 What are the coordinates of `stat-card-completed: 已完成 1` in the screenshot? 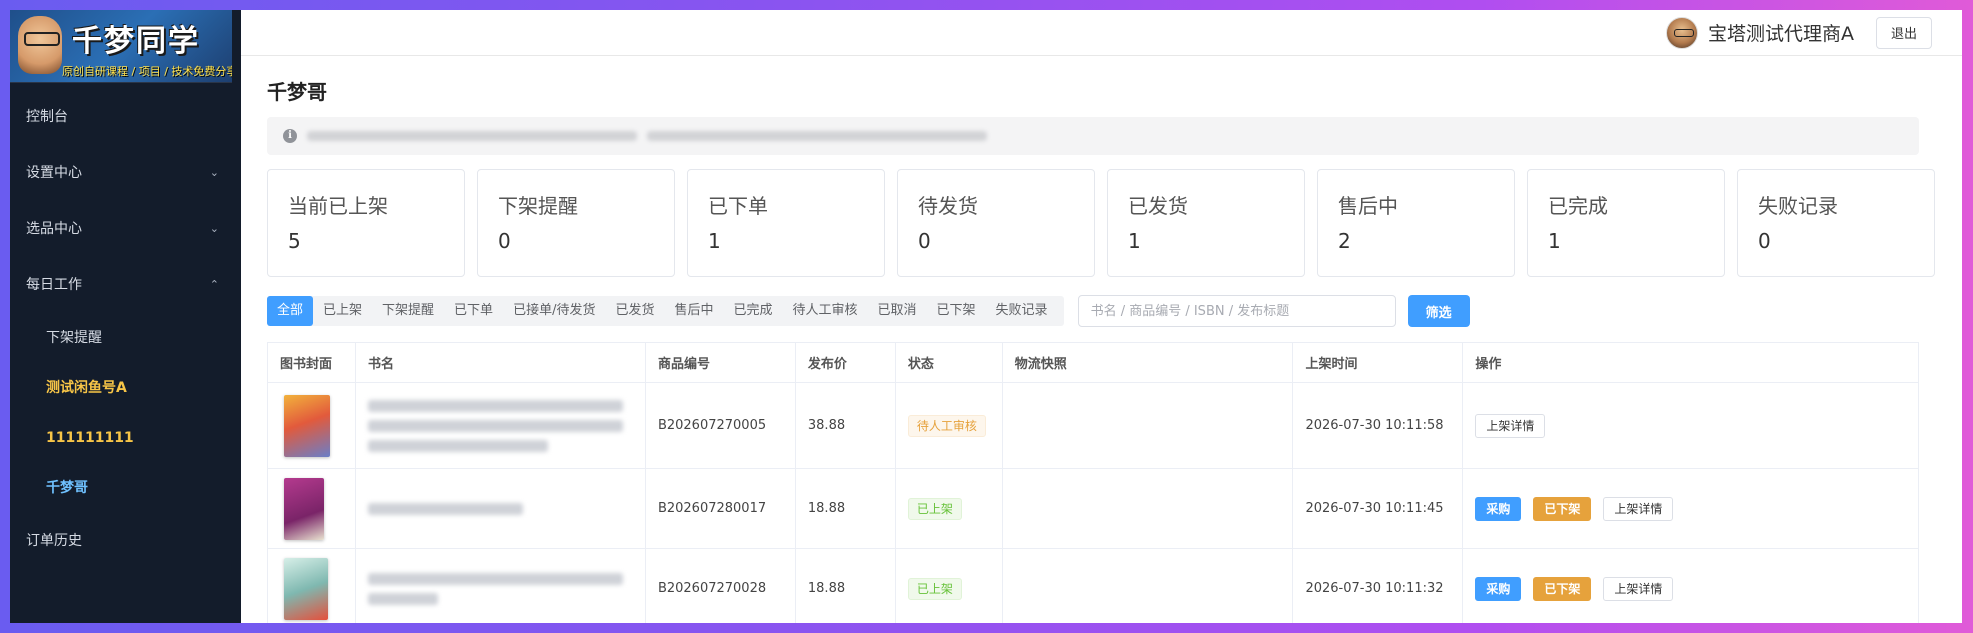 It's located at (1626, 223).